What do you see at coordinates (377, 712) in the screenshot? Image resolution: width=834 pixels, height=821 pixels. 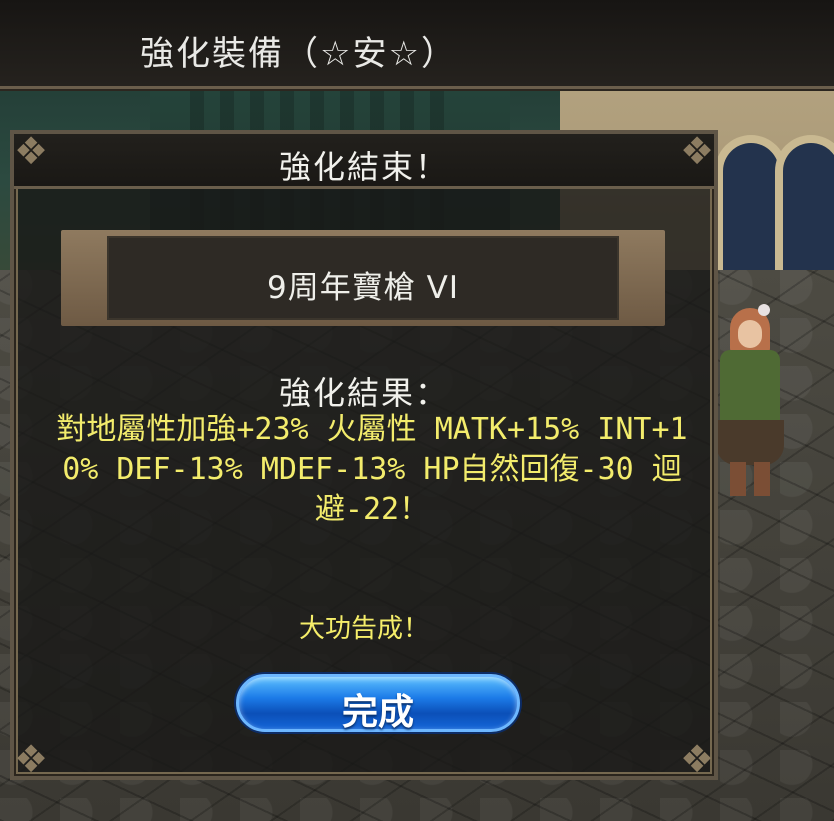 I see `done-button-label: 完成` at bounding box center [377, 712].